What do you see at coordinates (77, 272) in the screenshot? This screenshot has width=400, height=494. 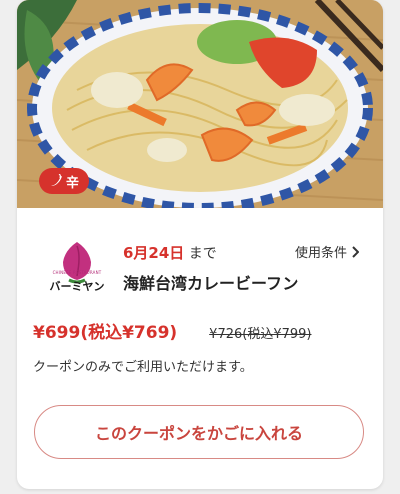 I see `brand-tagline: CHINESE RESTAURANT` at bounding box center [77, 272].